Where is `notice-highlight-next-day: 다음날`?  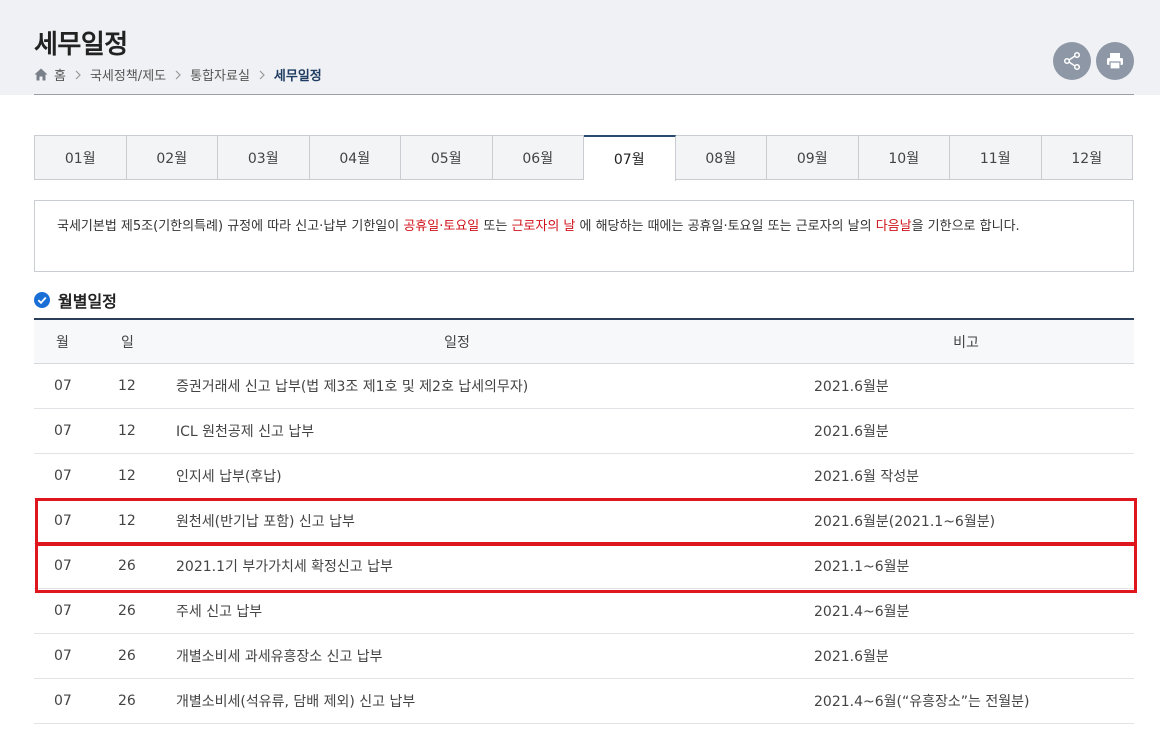
notice-highlight-next-day: 다음날 is located at coordinates (893, 226).